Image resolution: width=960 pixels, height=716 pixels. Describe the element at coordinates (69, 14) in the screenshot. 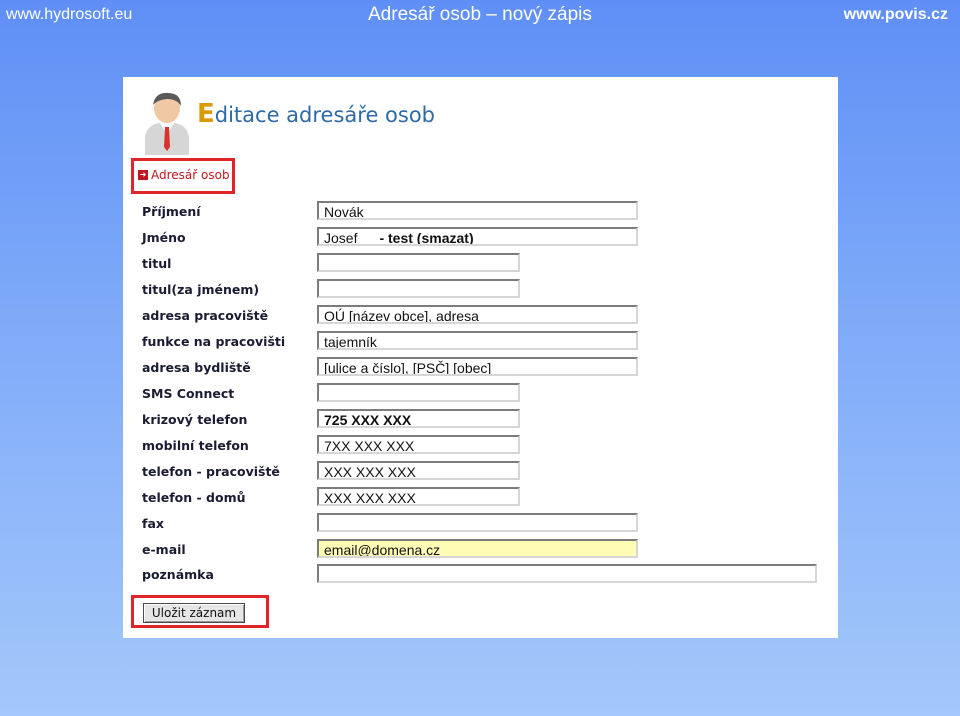

I see `site-url-left: www.hydrosoft.eu` at that location.